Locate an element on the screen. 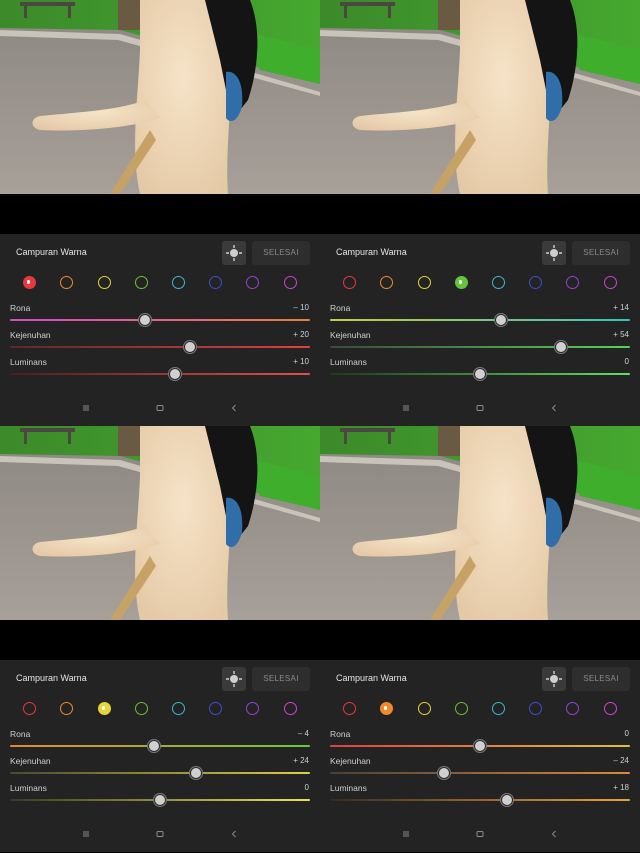 This screenshot has width=640, height=853. slider-value: – 4 is located at coordinates (303, 733).